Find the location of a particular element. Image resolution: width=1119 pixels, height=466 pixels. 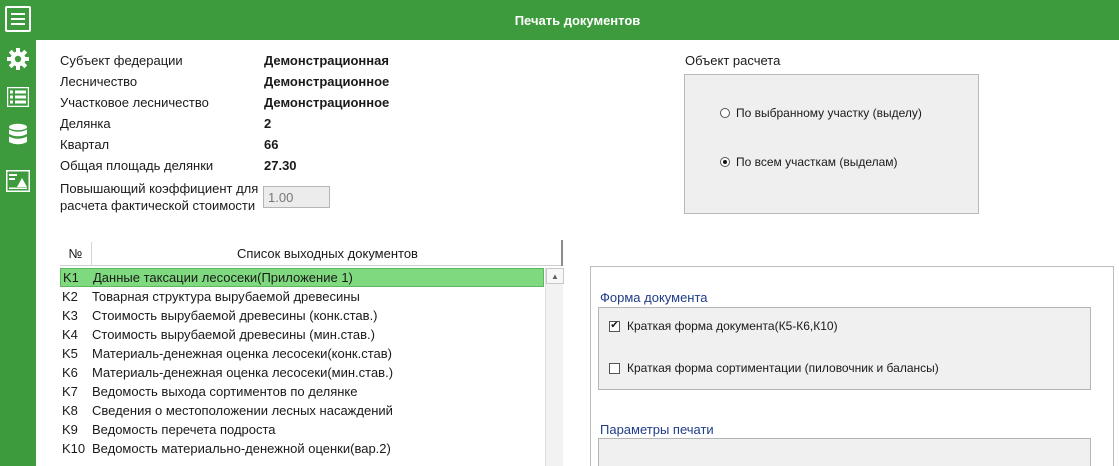

doc-name: Ведомость перечета подроста is located at coordinates (184, 429).